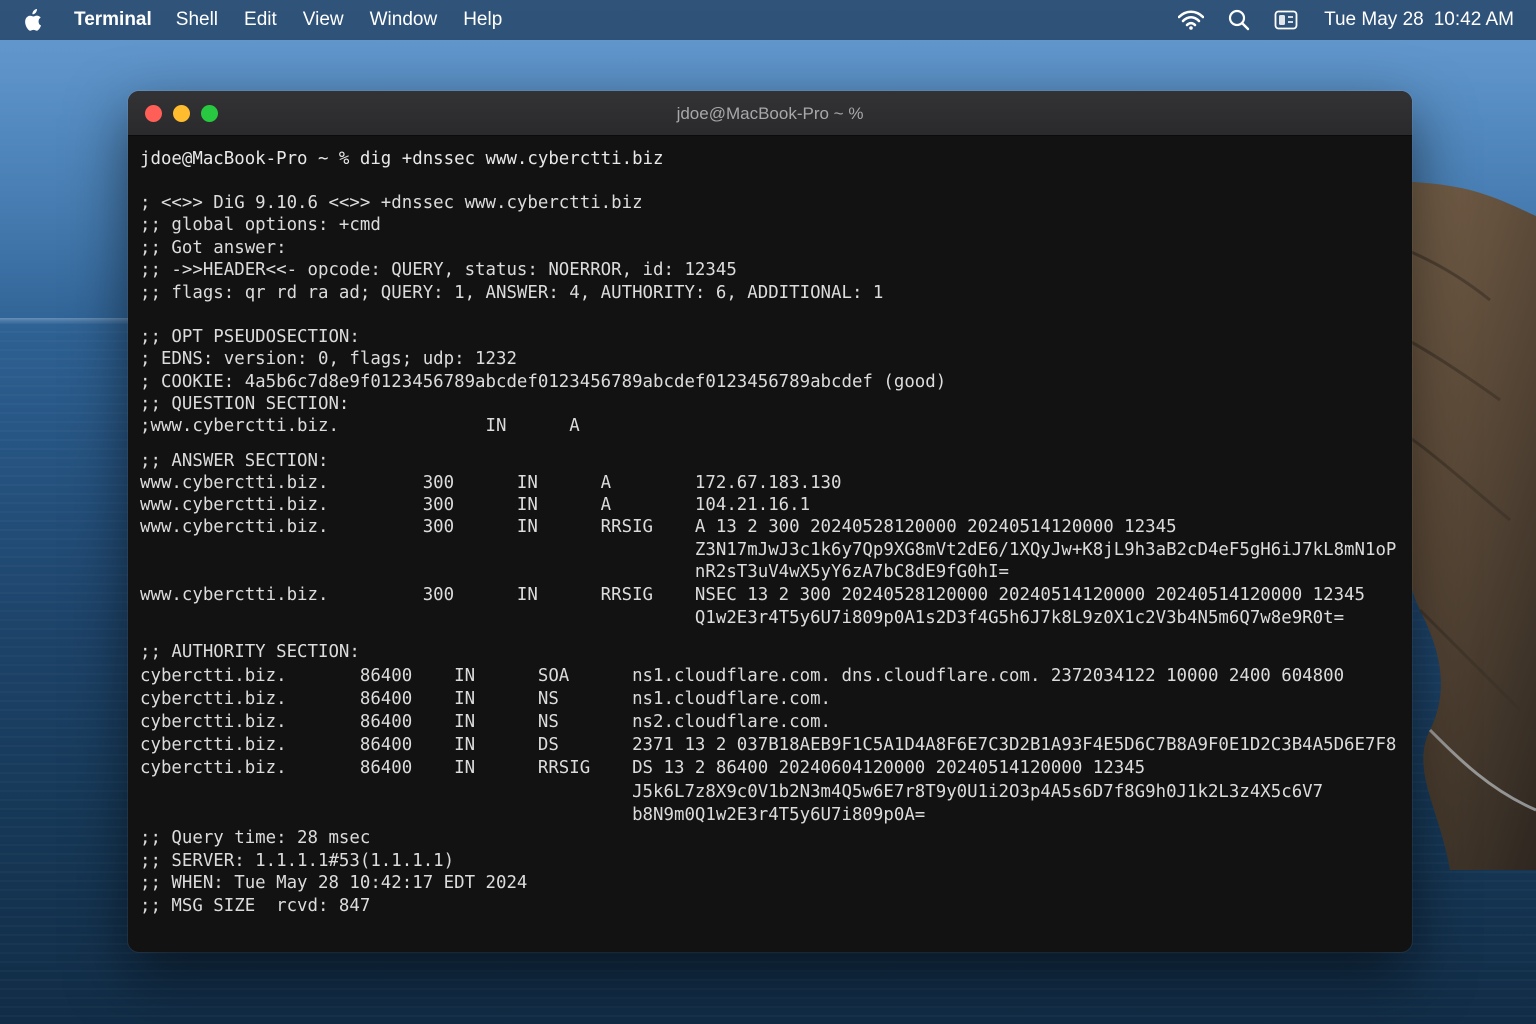  Describe the element at coordinates (234, 461) in the screenshot. I see `output-line: ;; ANSWER SECTION:` at that location.